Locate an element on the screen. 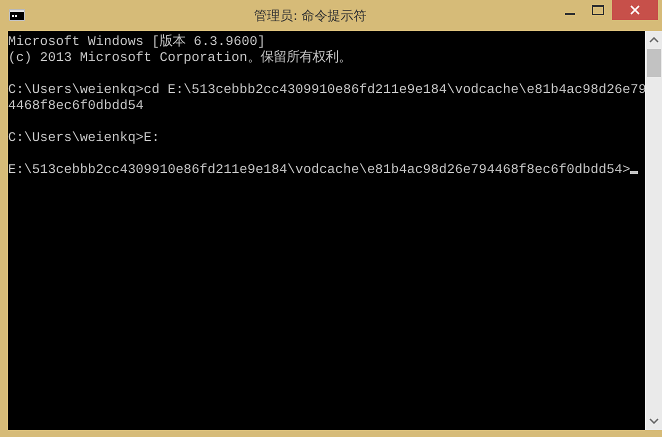  scroll-down-icon is located at coordinates (653, 421).